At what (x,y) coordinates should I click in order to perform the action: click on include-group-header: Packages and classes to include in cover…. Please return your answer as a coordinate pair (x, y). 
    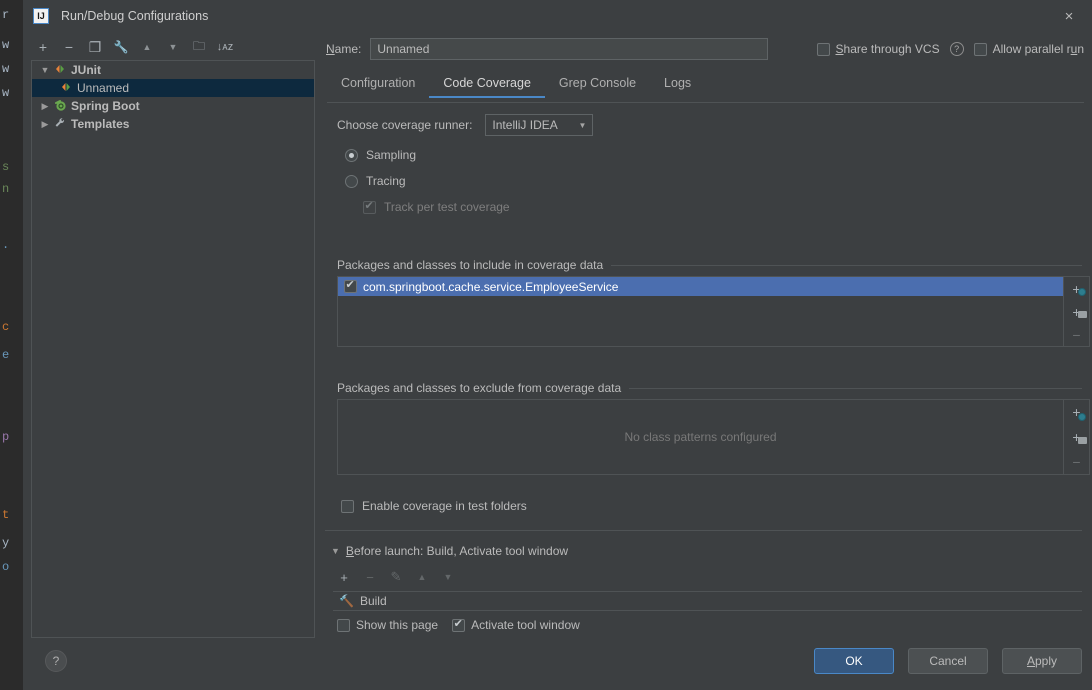
    Looking at the image, I should click on (709, 265).